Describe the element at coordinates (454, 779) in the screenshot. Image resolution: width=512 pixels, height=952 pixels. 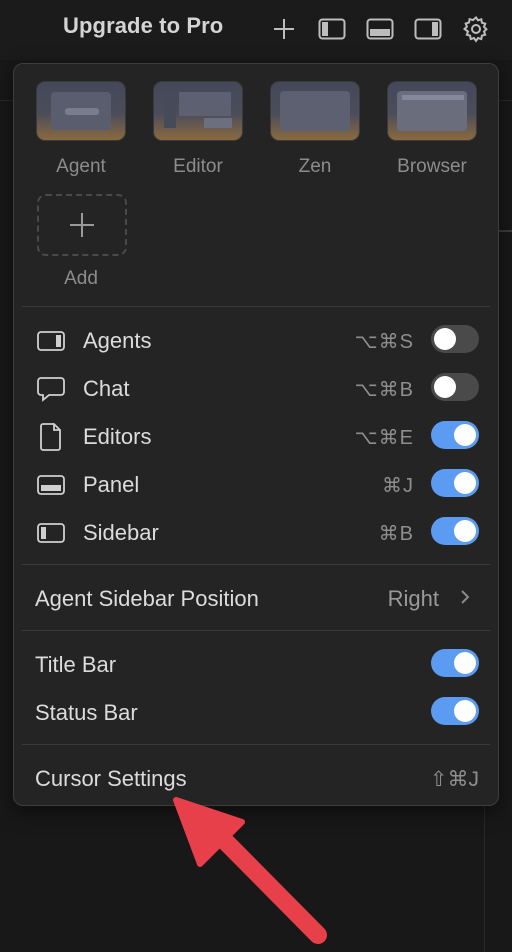
I see `cursor-settings-shortcut: ⇧⌘J` at that location.